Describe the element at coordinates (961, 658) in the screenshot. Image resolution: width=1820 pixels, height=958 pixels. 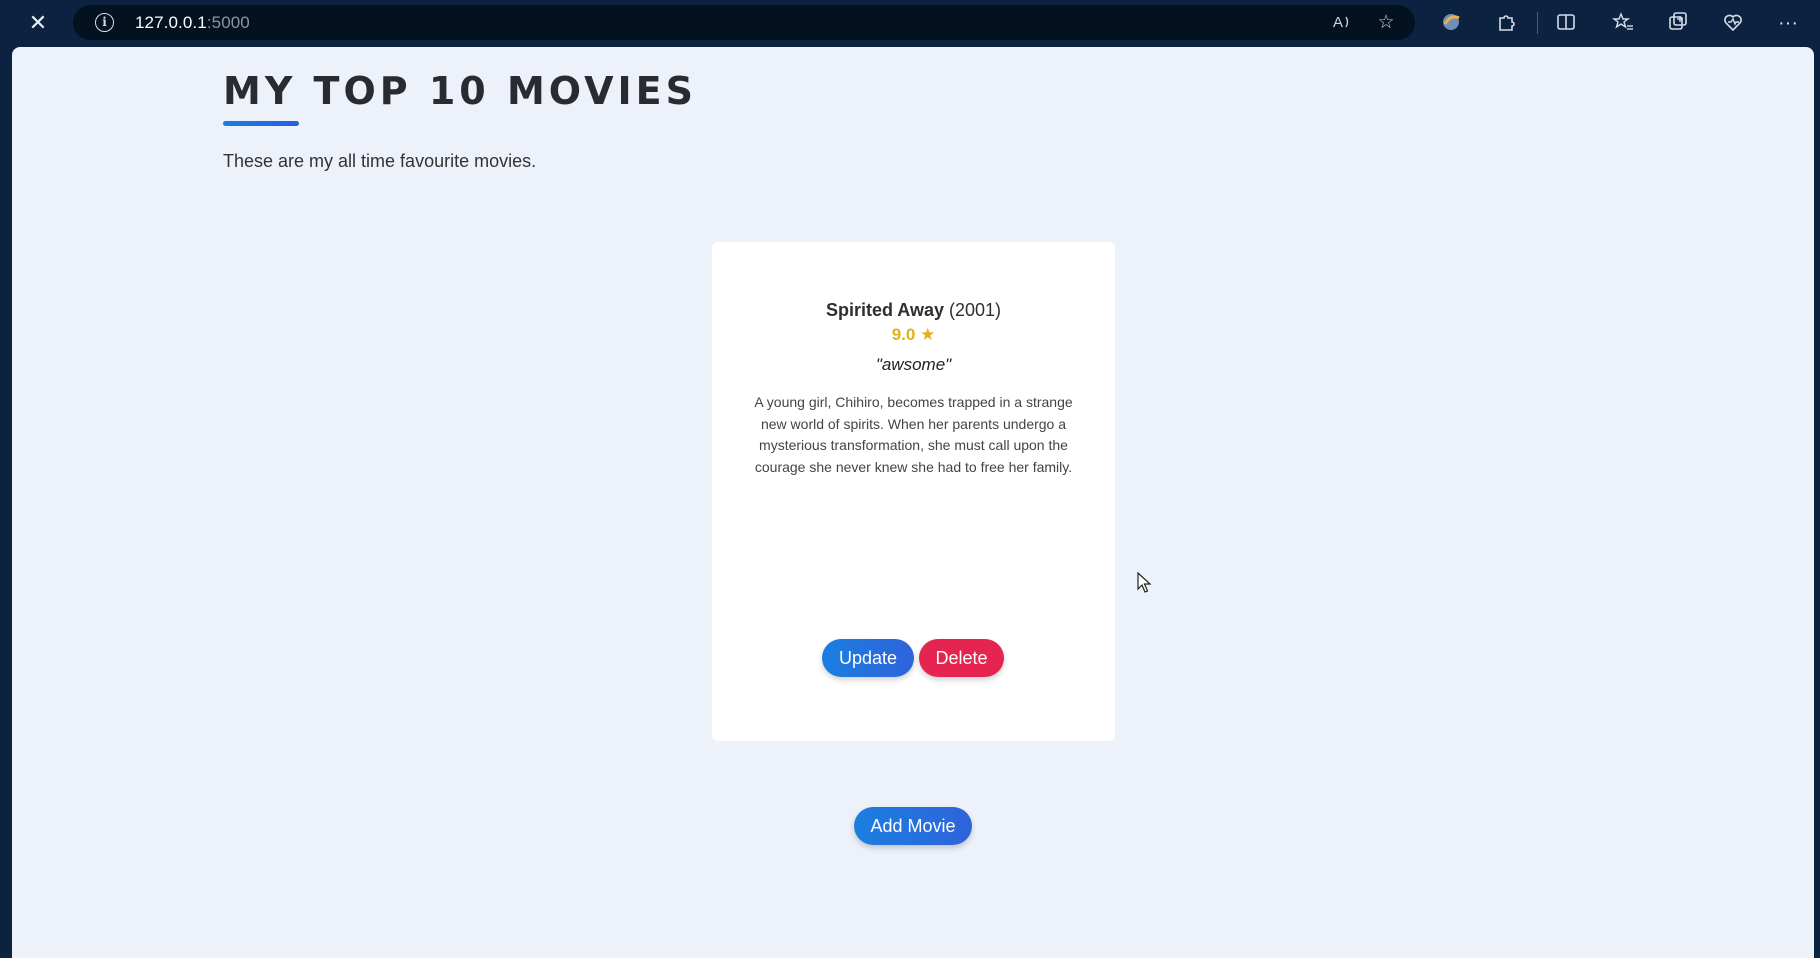
I see `delete-button: Delete` at that location.